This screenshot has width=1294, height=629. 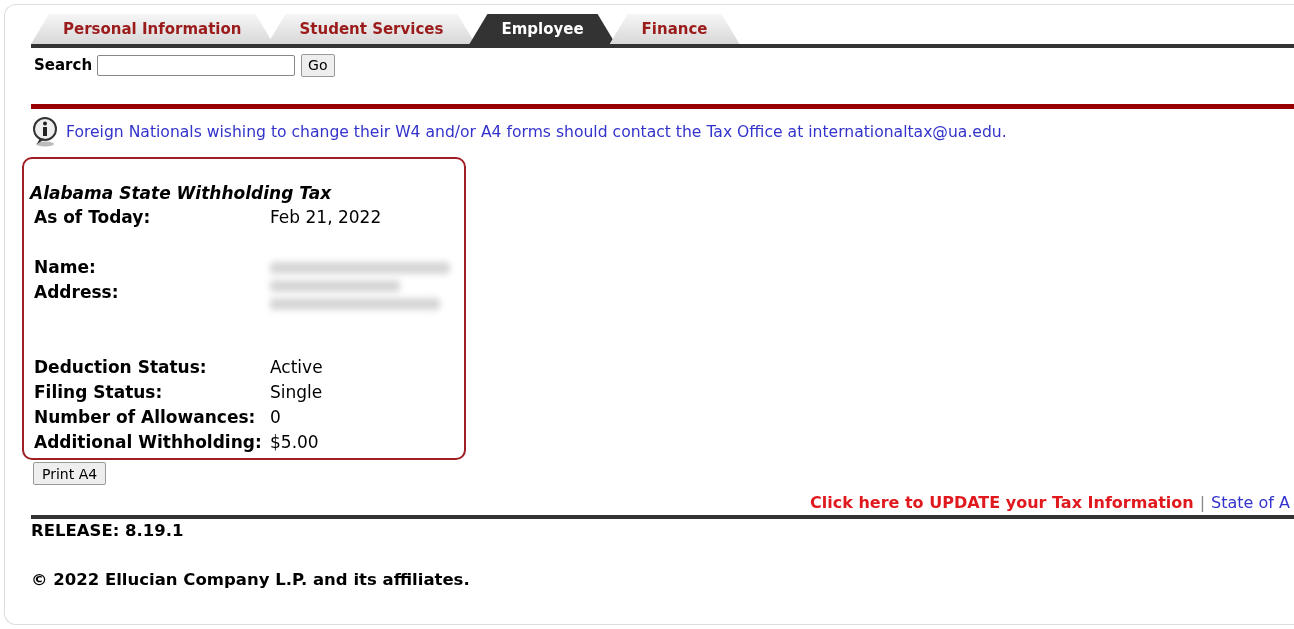 What do you see at coordinates (296, 392) in the screenshot?
I see `field-value: Single` at bounding box center [296, 392].